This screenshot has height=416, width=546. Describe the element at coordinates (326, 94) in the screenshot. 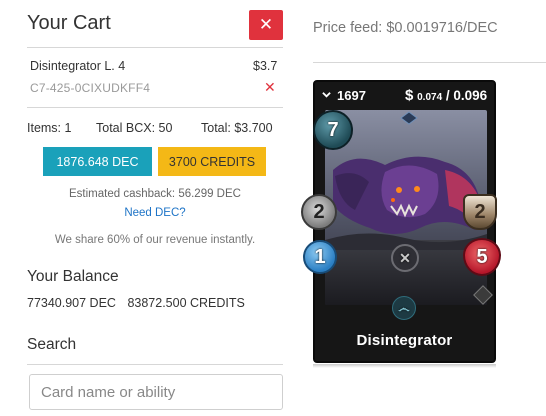

I see `chevron-down-icon` at that location.